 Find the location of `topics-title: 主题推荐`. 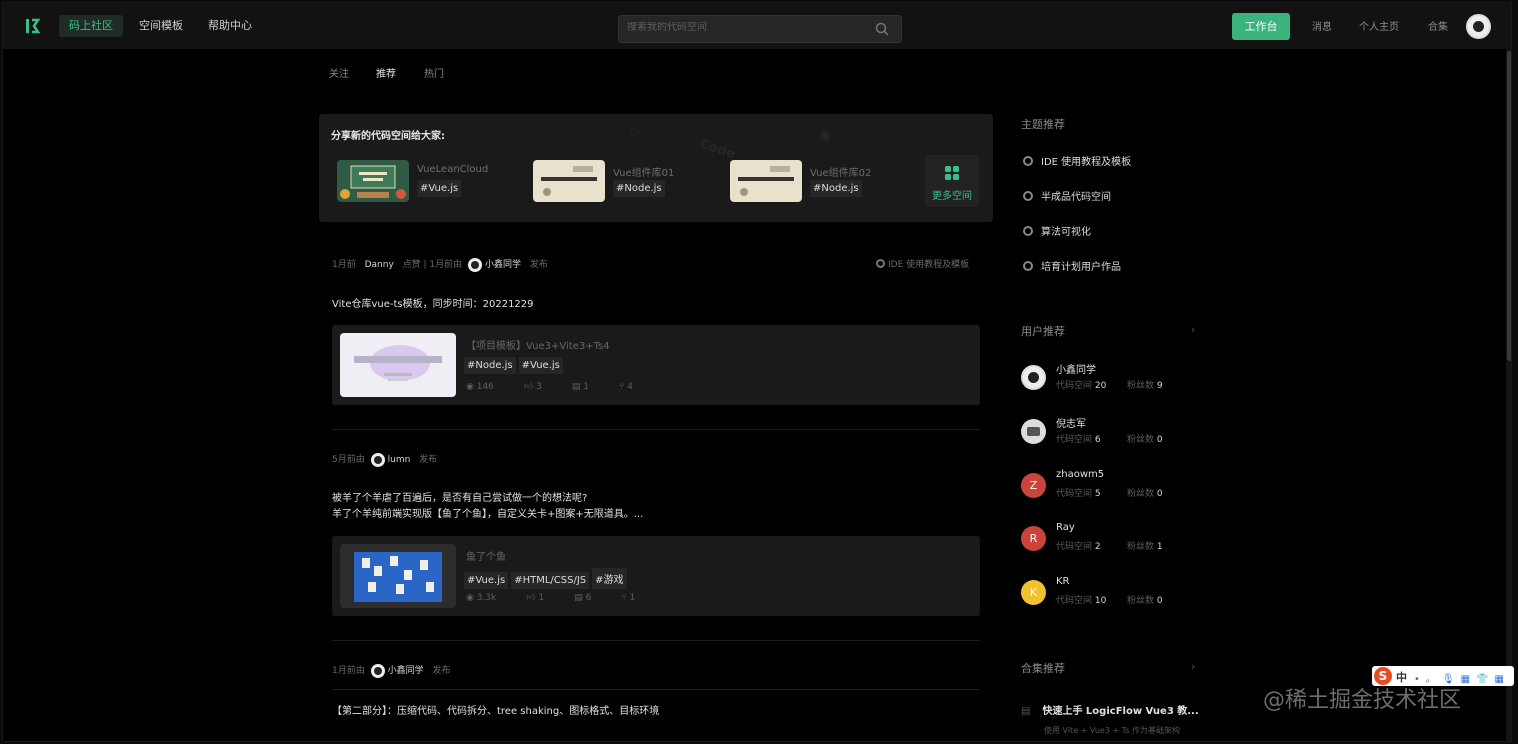

topics-title: 主题推荐 is located at coordinates (1043, 124).